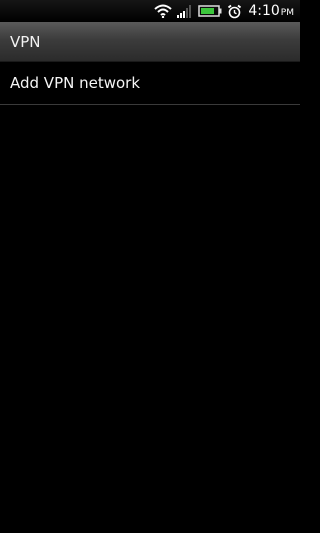 The height and width of the screenshot is (533, 320). What do you see at coordinates (150, 11) in the screenshot?
I see `status-bar: 4:10 PM` at bounding box center [150, 11].